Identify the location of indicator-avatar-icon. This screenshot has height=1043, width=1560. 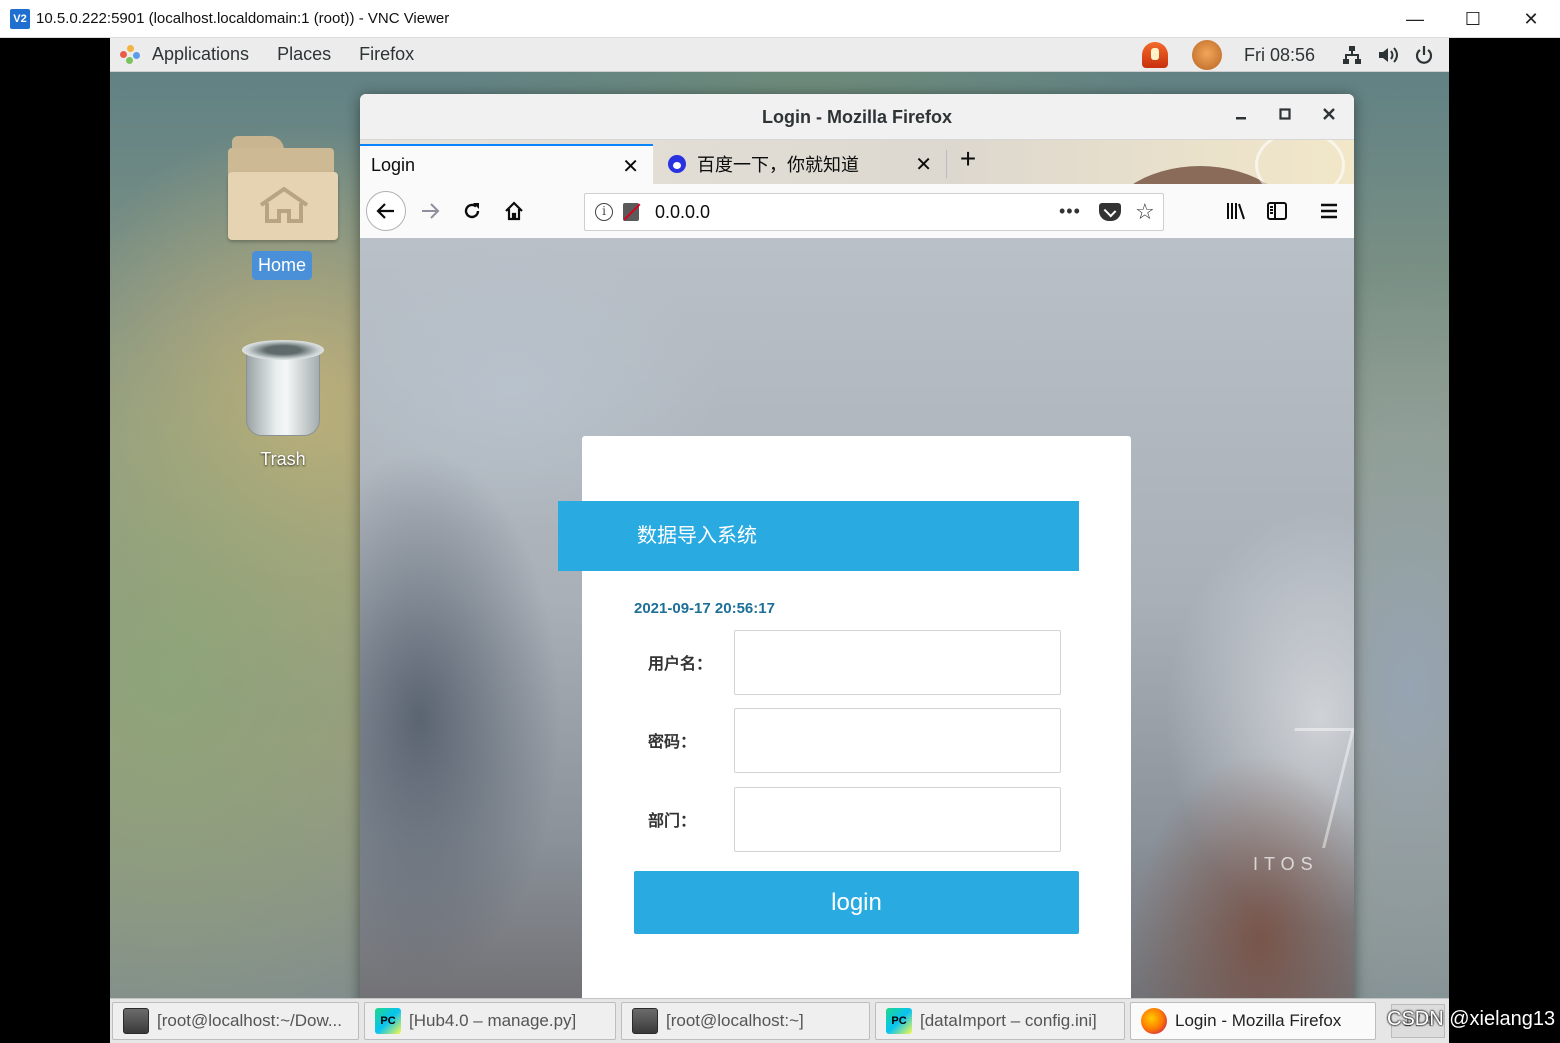
(1206, 55).